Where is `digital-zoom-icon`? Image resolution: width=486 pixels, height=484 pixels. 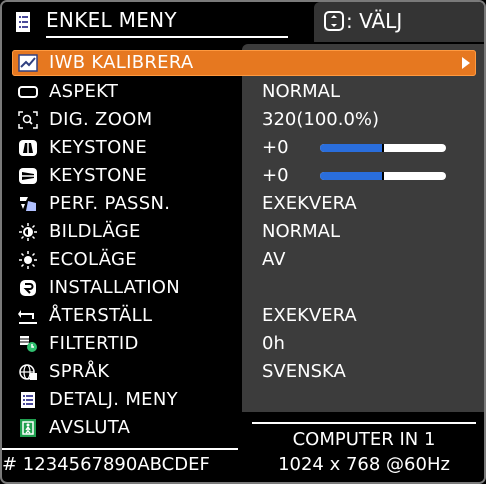
digital-zoom-icon is located at coordinates (28, 120).